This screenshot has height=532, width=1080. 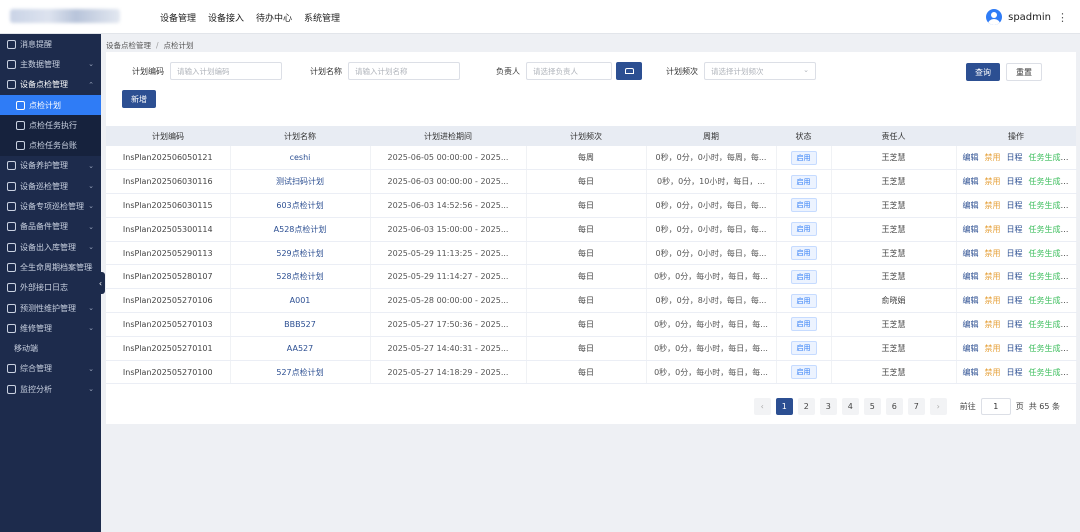 I want to click on topnav-todo-center: 待办中心, so click(x=274, y=17).